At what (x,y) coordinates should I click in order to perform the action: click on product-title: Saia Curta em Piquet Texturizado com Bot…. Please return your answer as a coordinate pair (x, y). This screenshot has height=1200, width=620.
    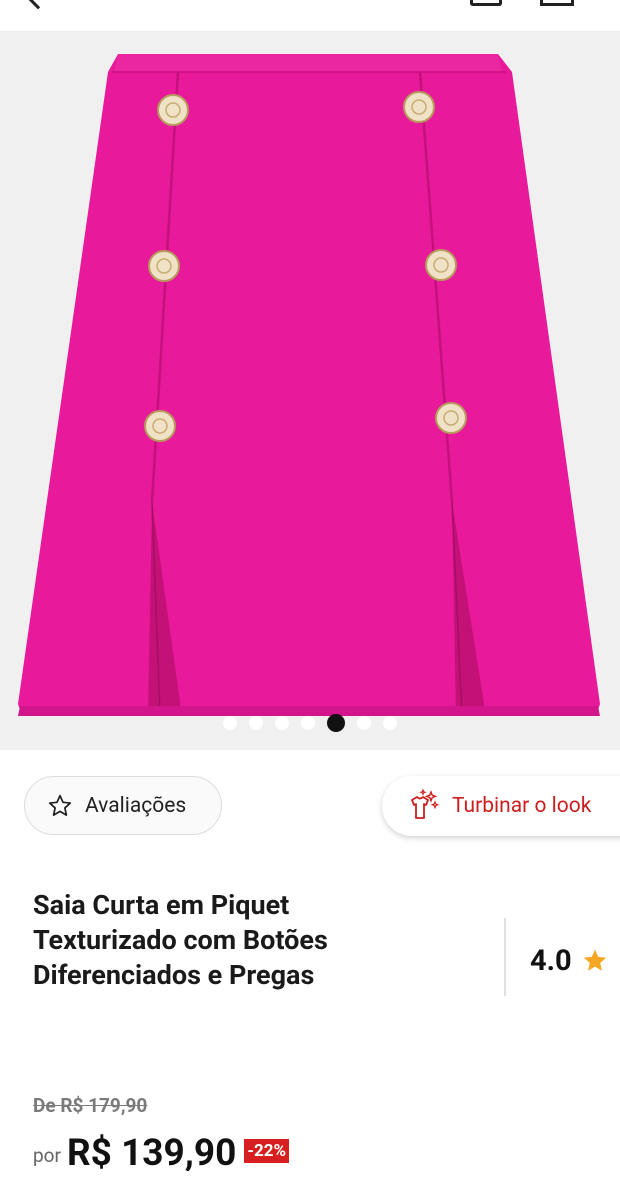
    Looking at the image, I should click on (180, 940).